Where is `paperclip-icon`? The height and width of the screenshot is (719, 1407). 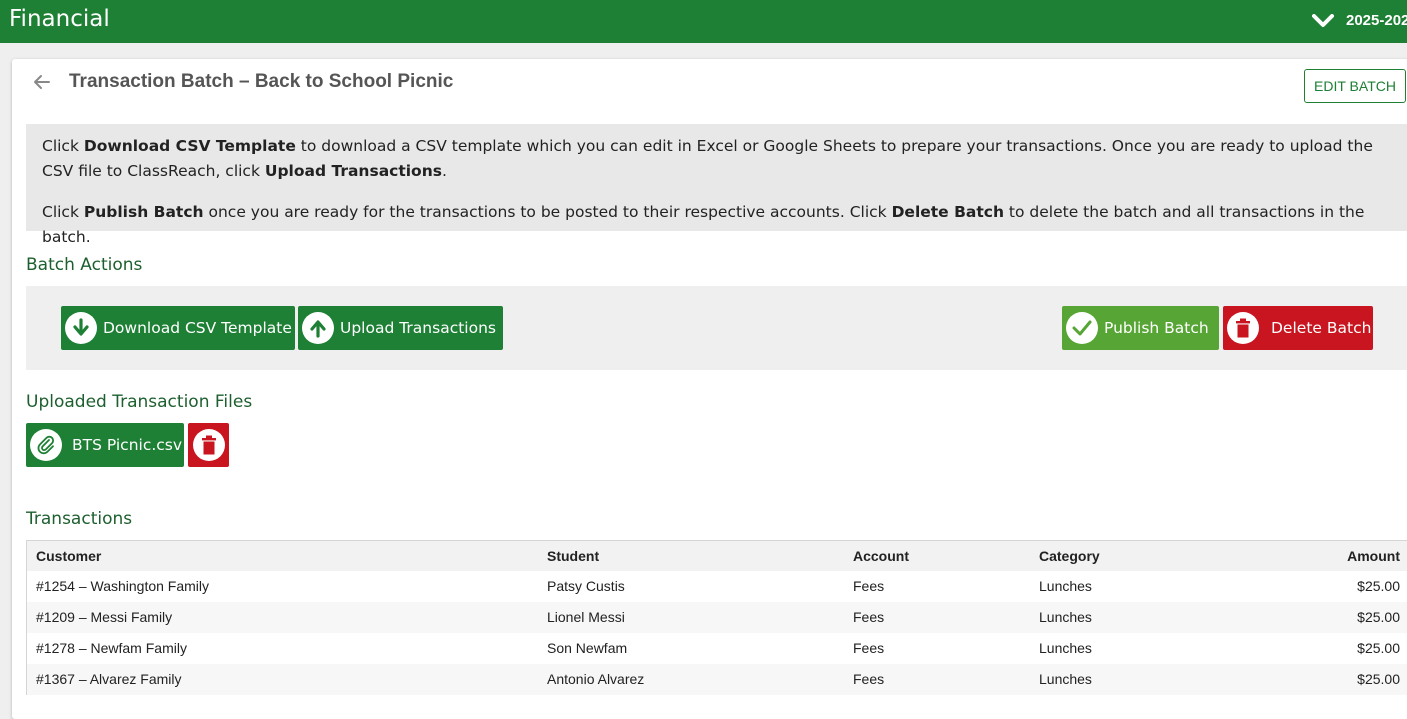 paperclip-icon is located at coordinates (46, 445).